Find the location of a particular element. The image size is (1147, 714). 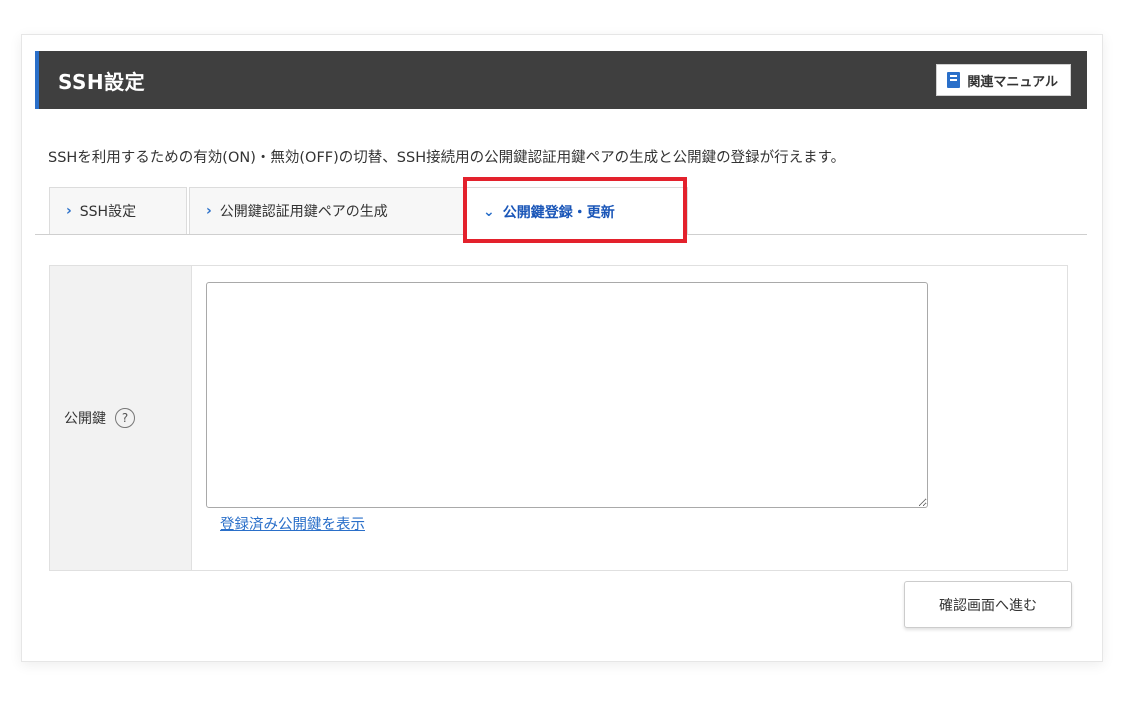

tab-label: SSH設定 is located at coordinates (108, 212).